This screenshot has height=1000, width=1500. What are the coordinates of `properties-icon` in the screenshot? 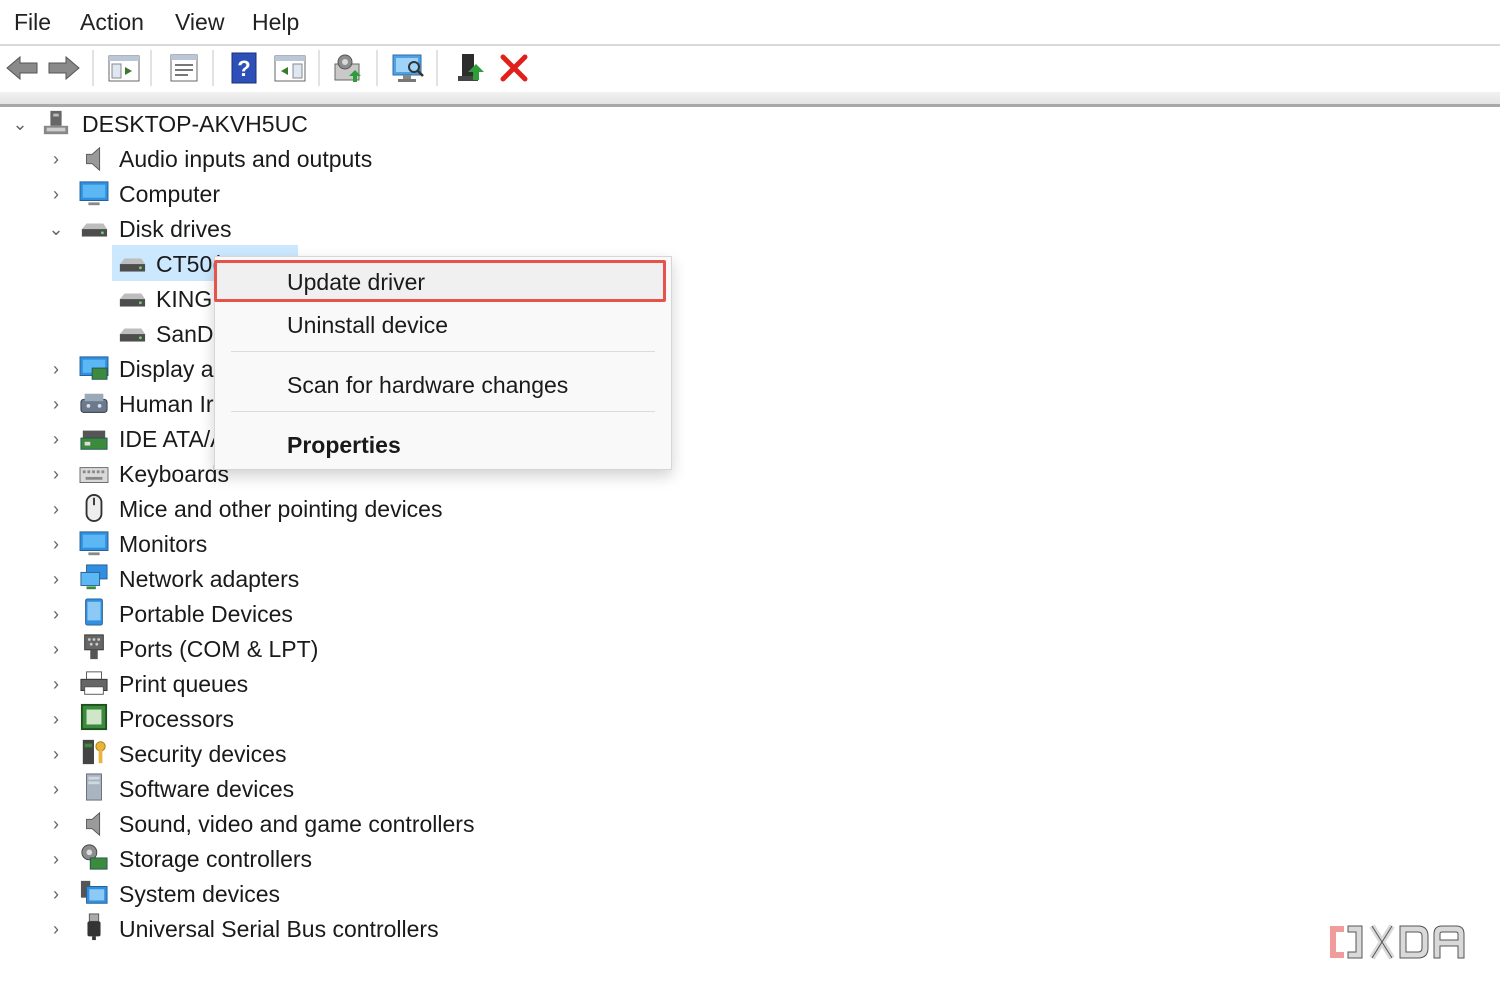 It's located at (184, 68).